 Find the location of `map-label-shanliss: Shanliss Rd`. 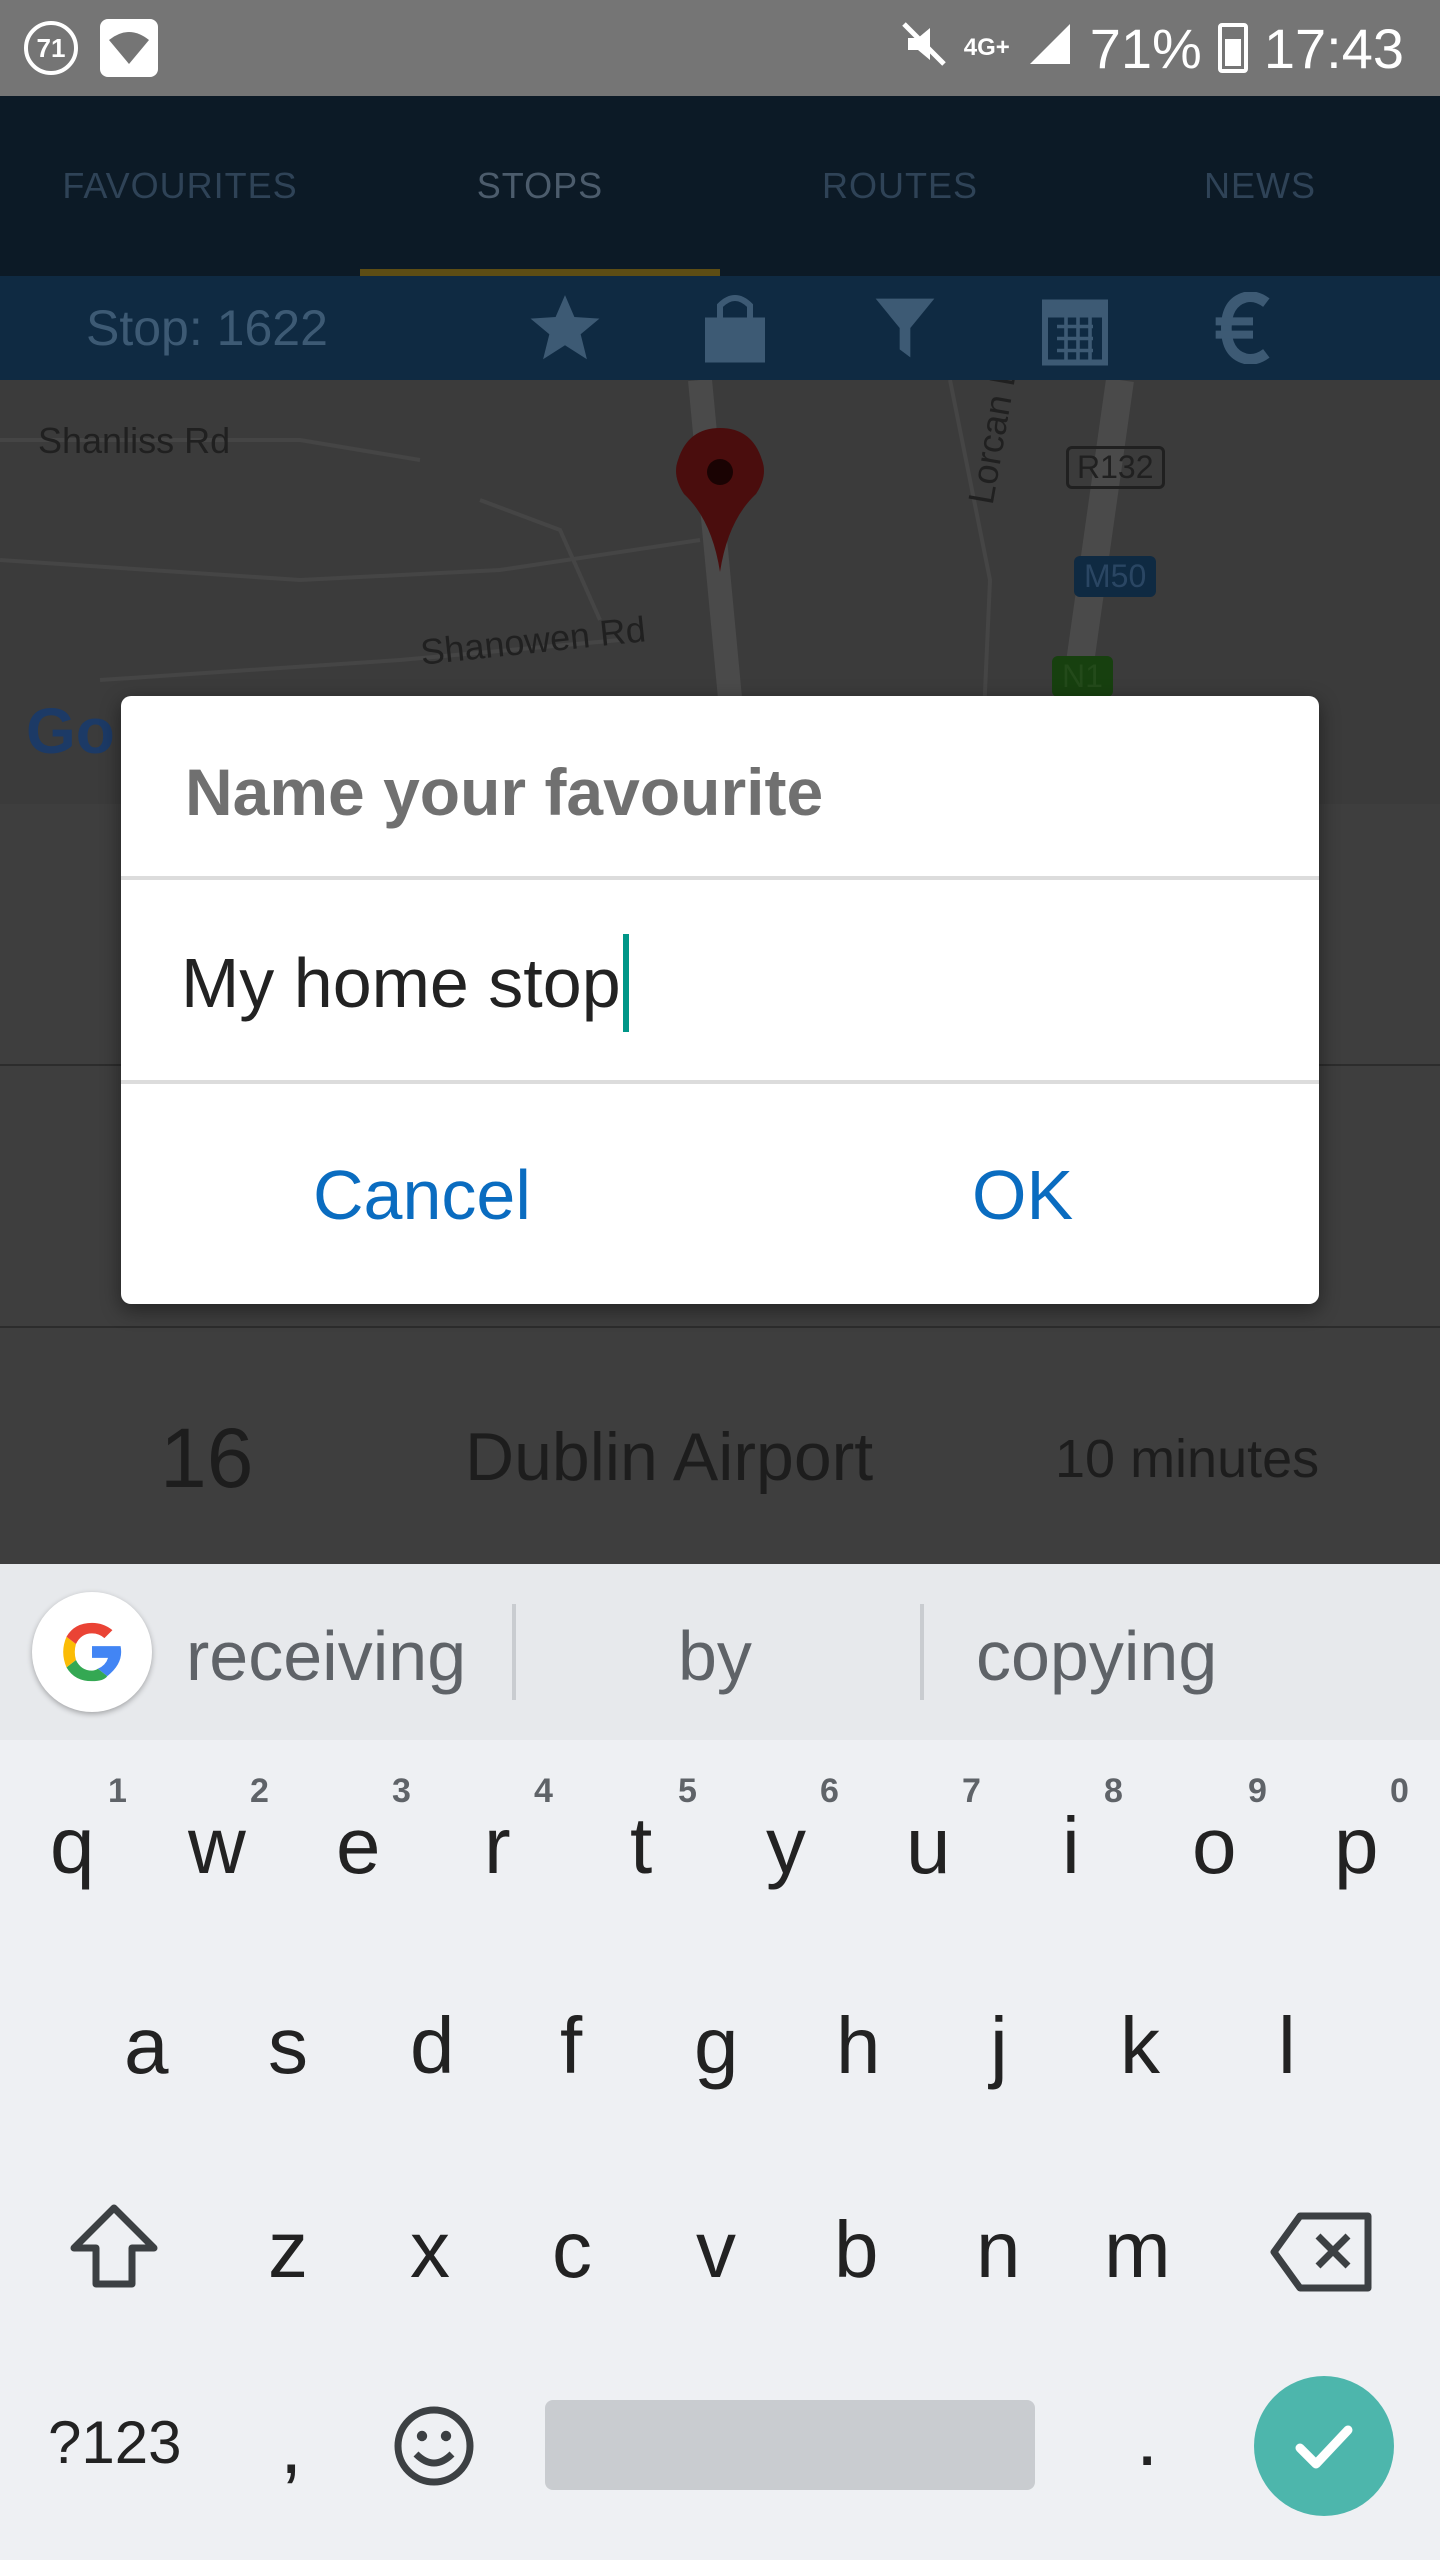

map-label-shanliss: Shanliss Rd is located at coordinates (134, 440).